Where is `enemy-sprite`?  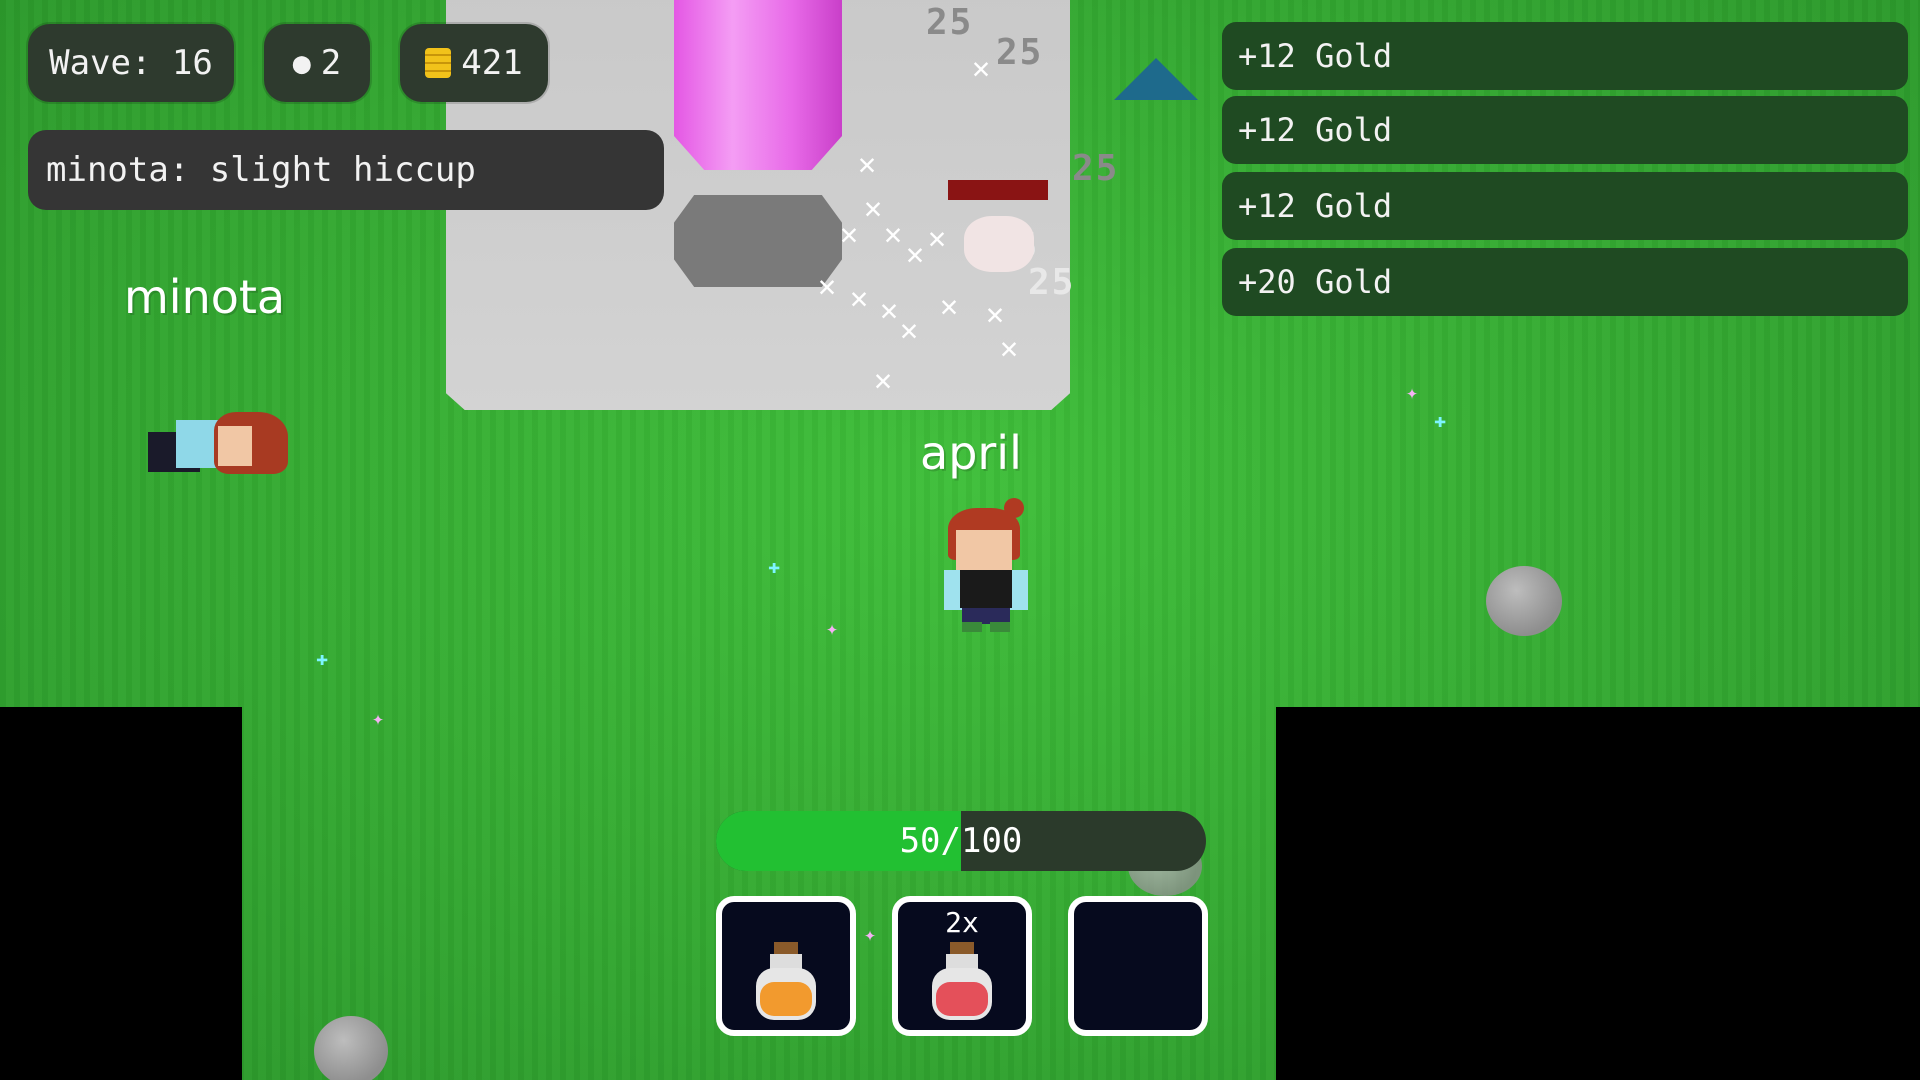 enemy-sprite is located at coordinates (999, 244).